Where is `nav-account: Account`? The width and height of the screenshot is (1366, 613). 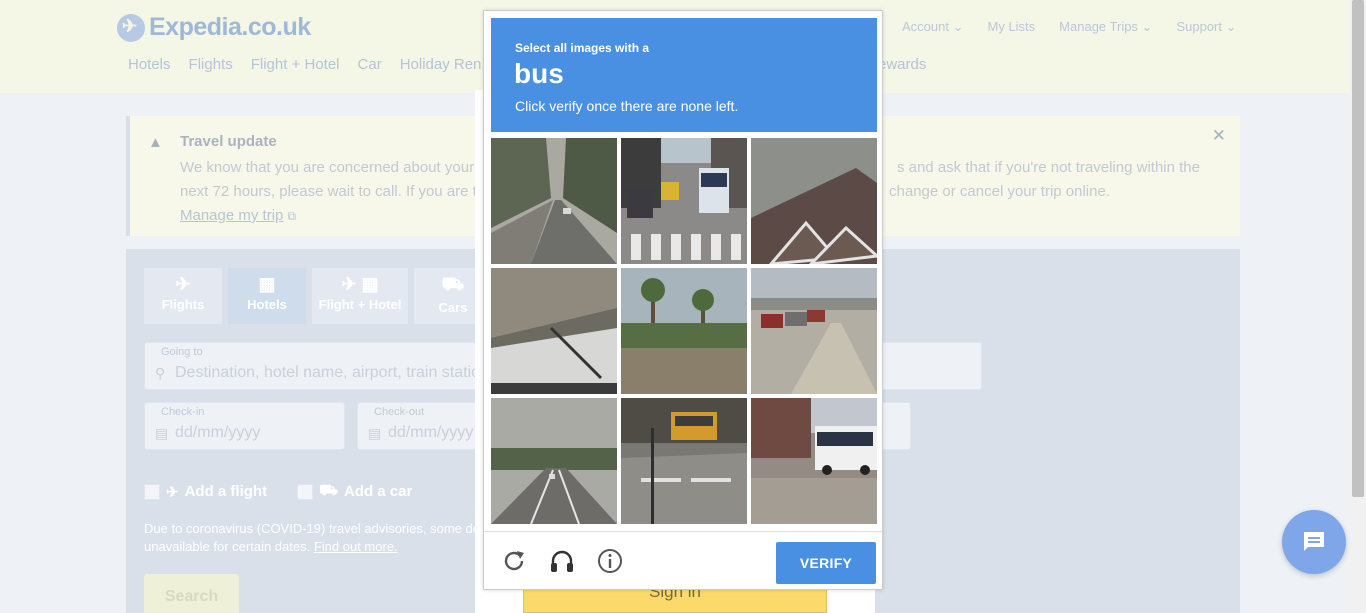
nav-account: Account is located at coordinates (933, 27).